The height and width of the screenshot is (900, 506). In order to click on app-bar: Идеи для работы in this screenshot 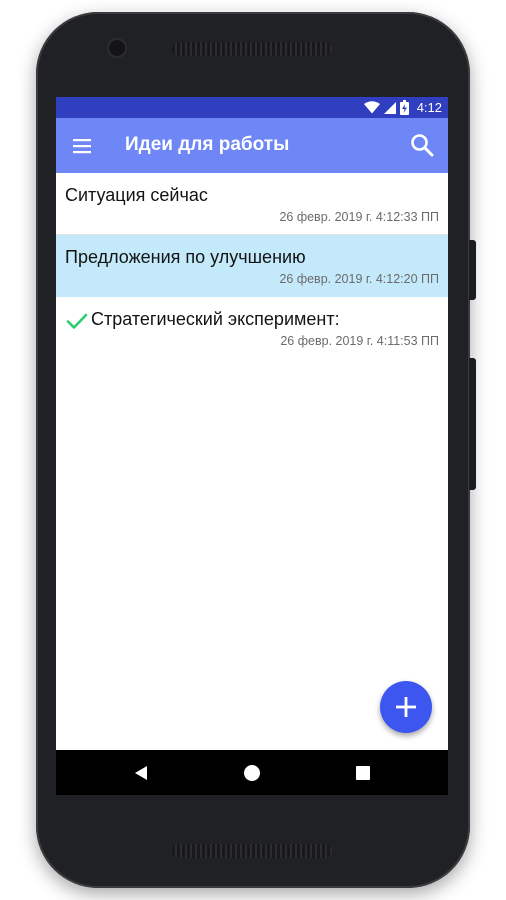, I will do `click(252, 145)`.